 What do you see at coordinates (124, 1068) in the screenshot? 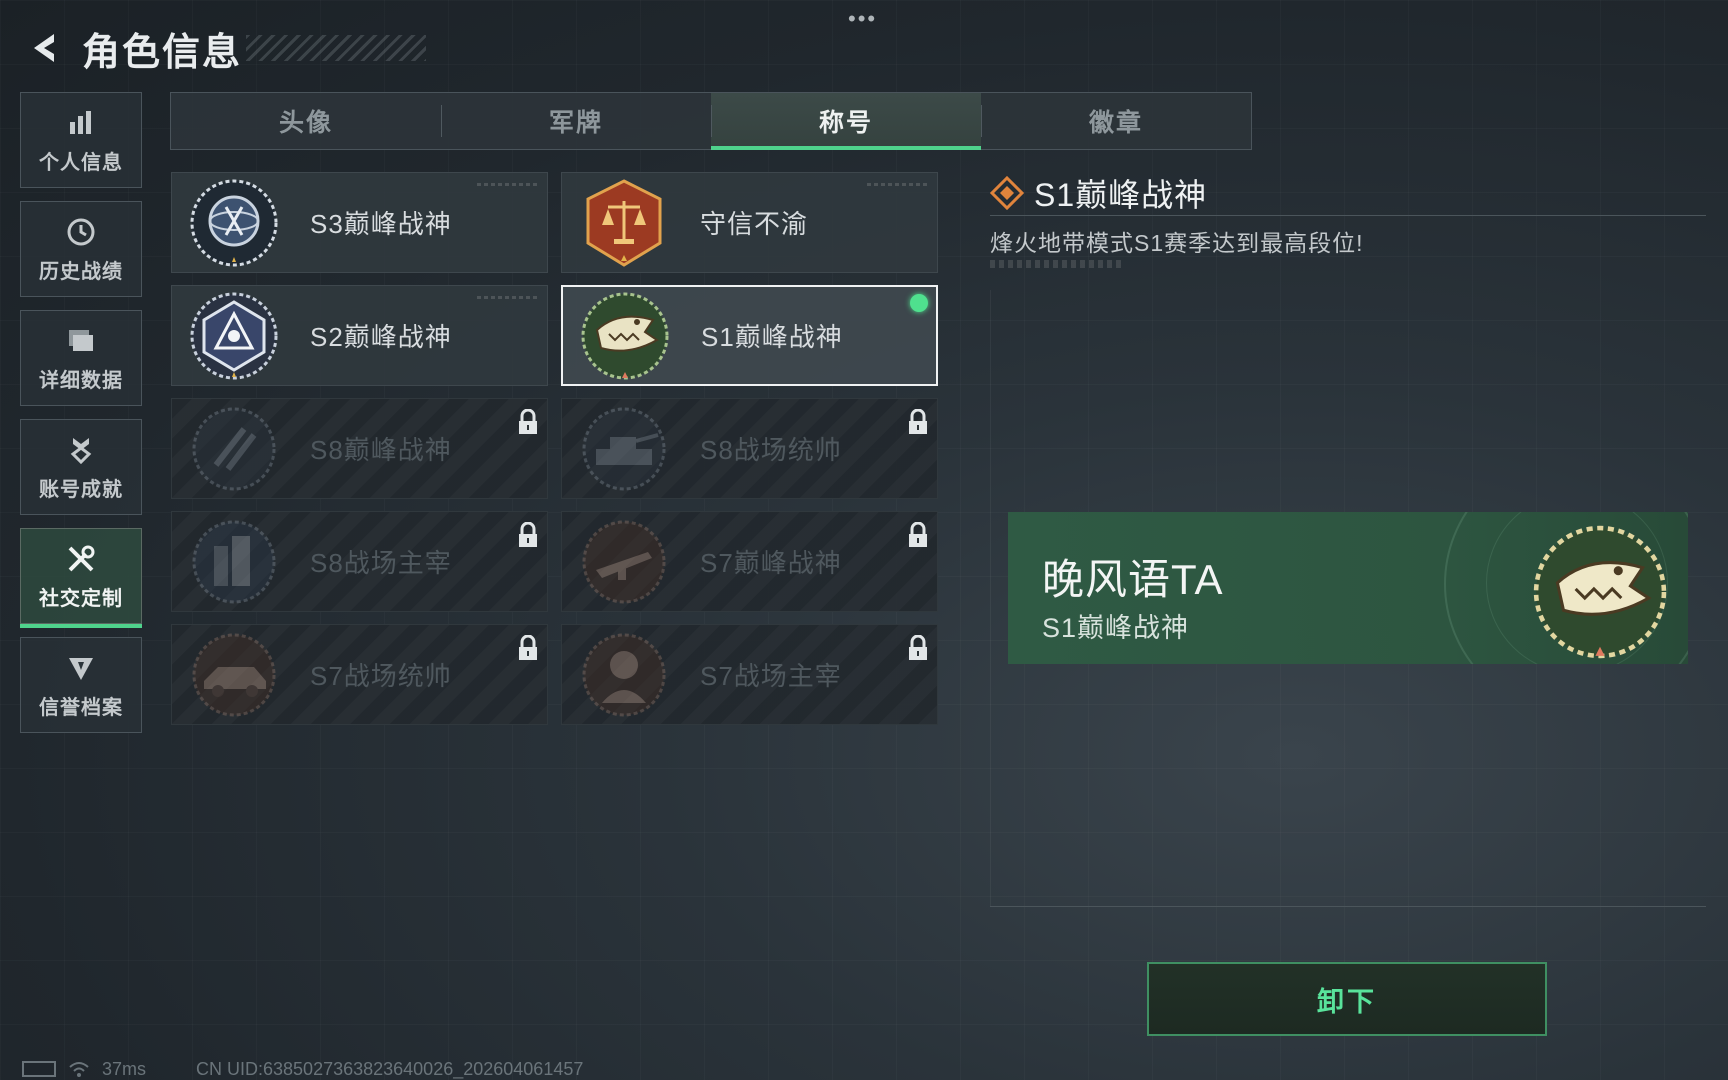
I see `ping-value: 37ms` at bounding box center [124, 1068].